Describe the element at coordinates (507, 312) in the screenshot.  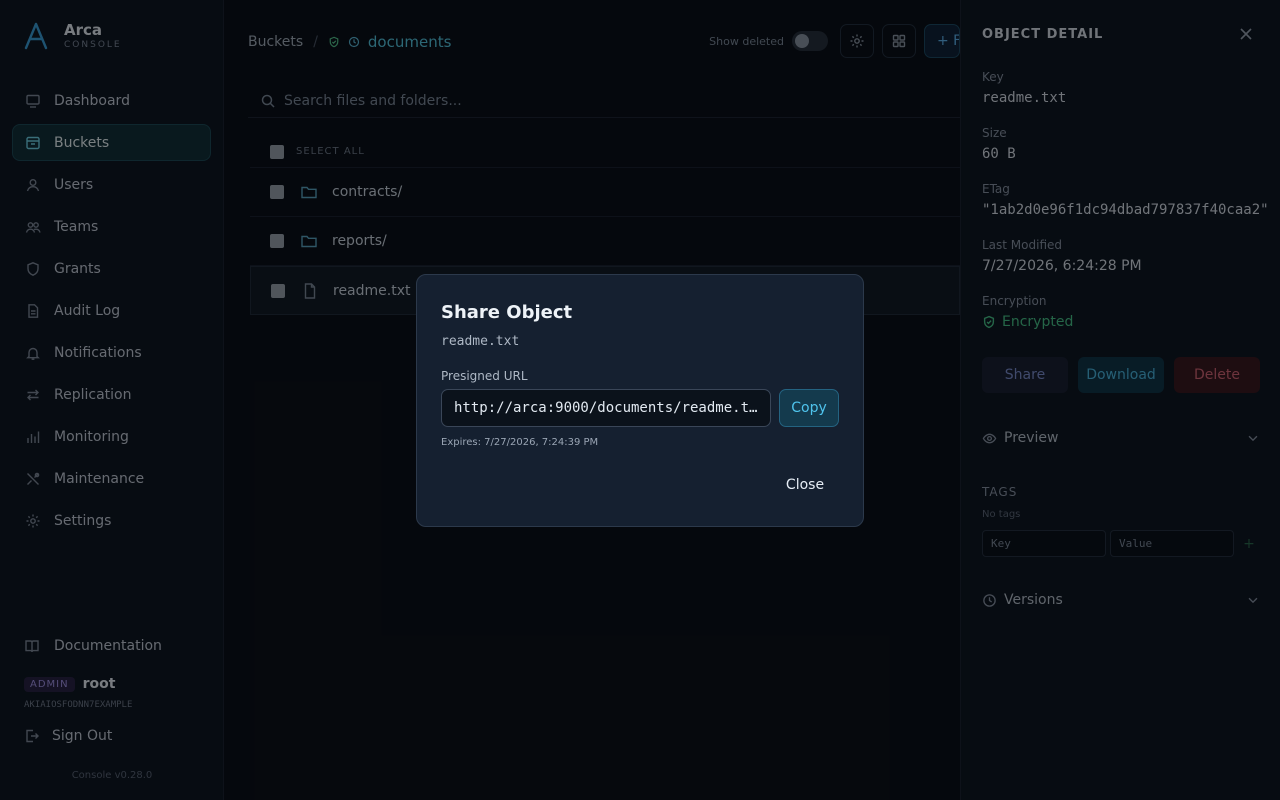
I see `dialog-title: Share Object` at that location.